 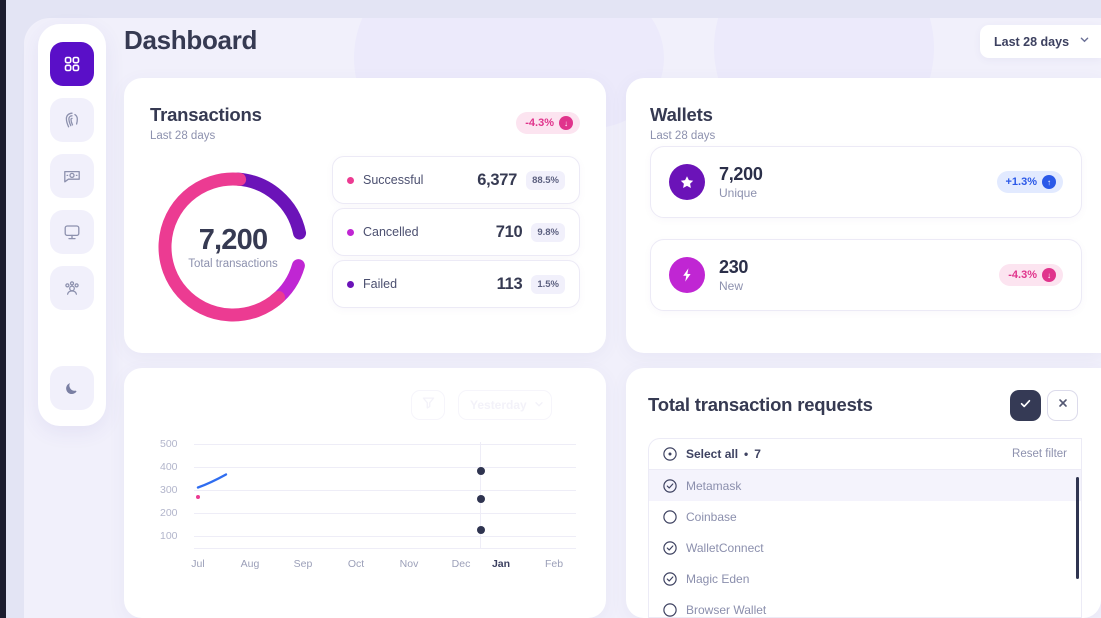 I want to click on x-tick-label: Aug, so click(x=250, y=564).